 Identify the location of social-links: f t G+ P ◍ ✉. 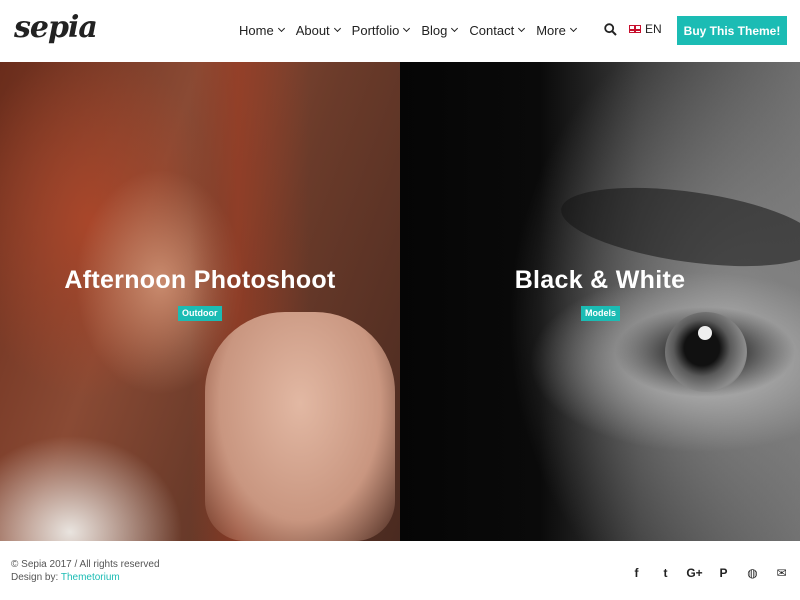
(709, 573).